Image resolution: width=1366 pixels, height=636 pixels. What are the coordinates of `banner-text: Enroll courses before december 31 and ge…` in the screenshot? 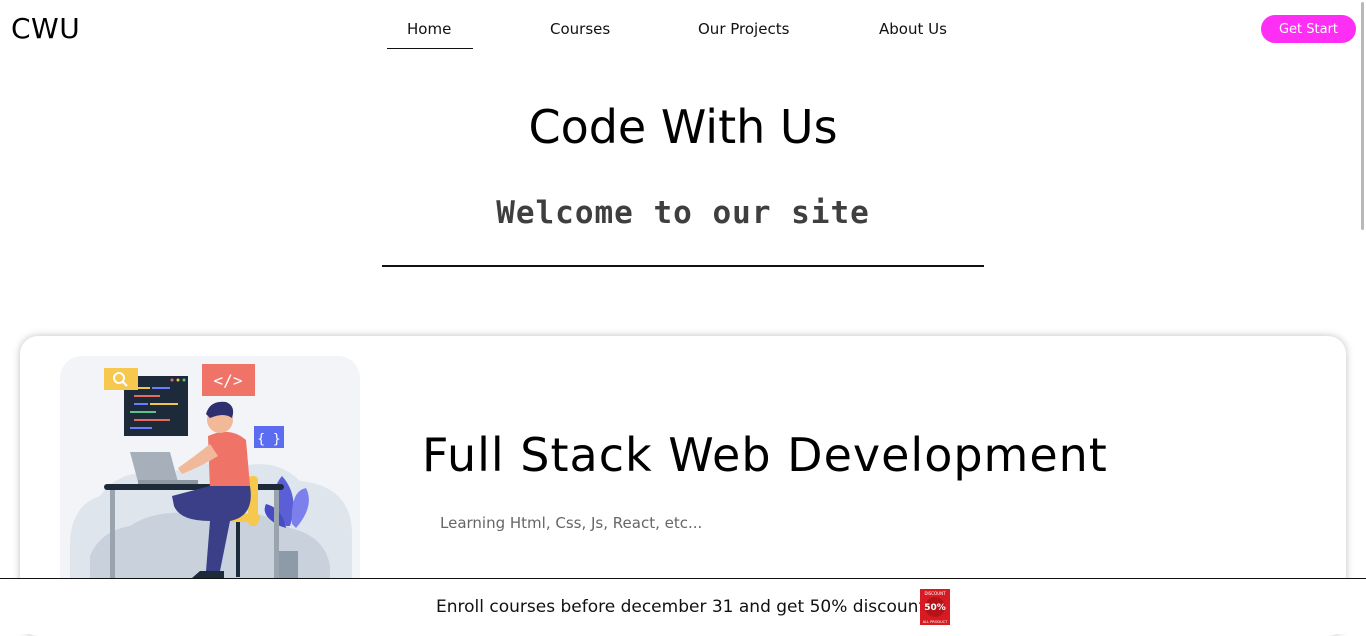 It's located at (681, 607).